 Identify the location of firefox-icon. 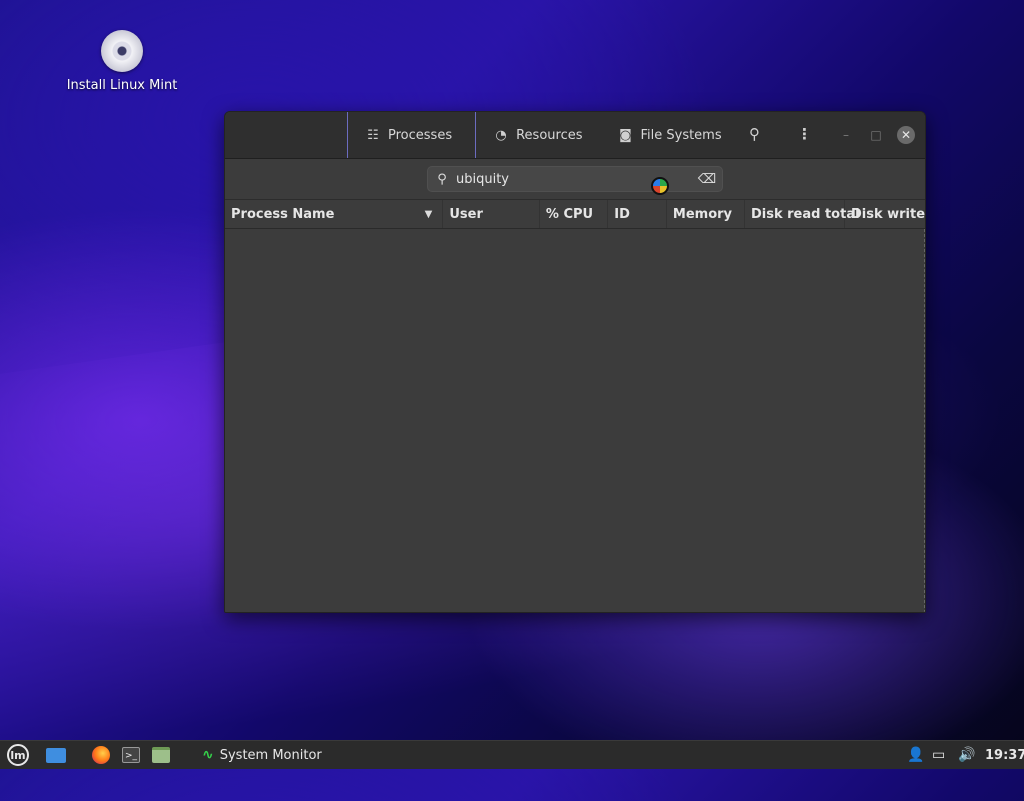
(101, 755).